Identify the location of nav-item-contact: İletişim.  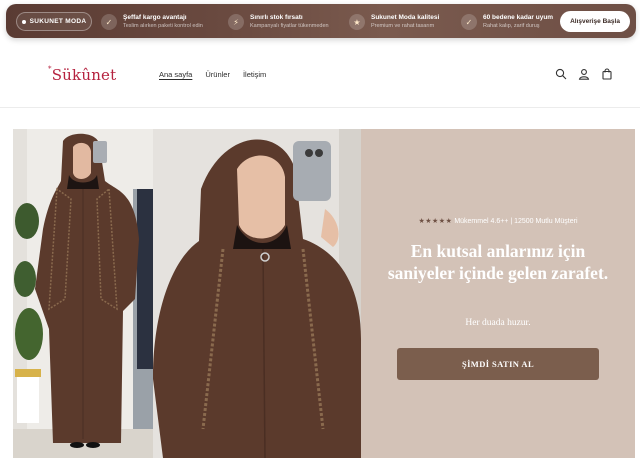
(254, 74).